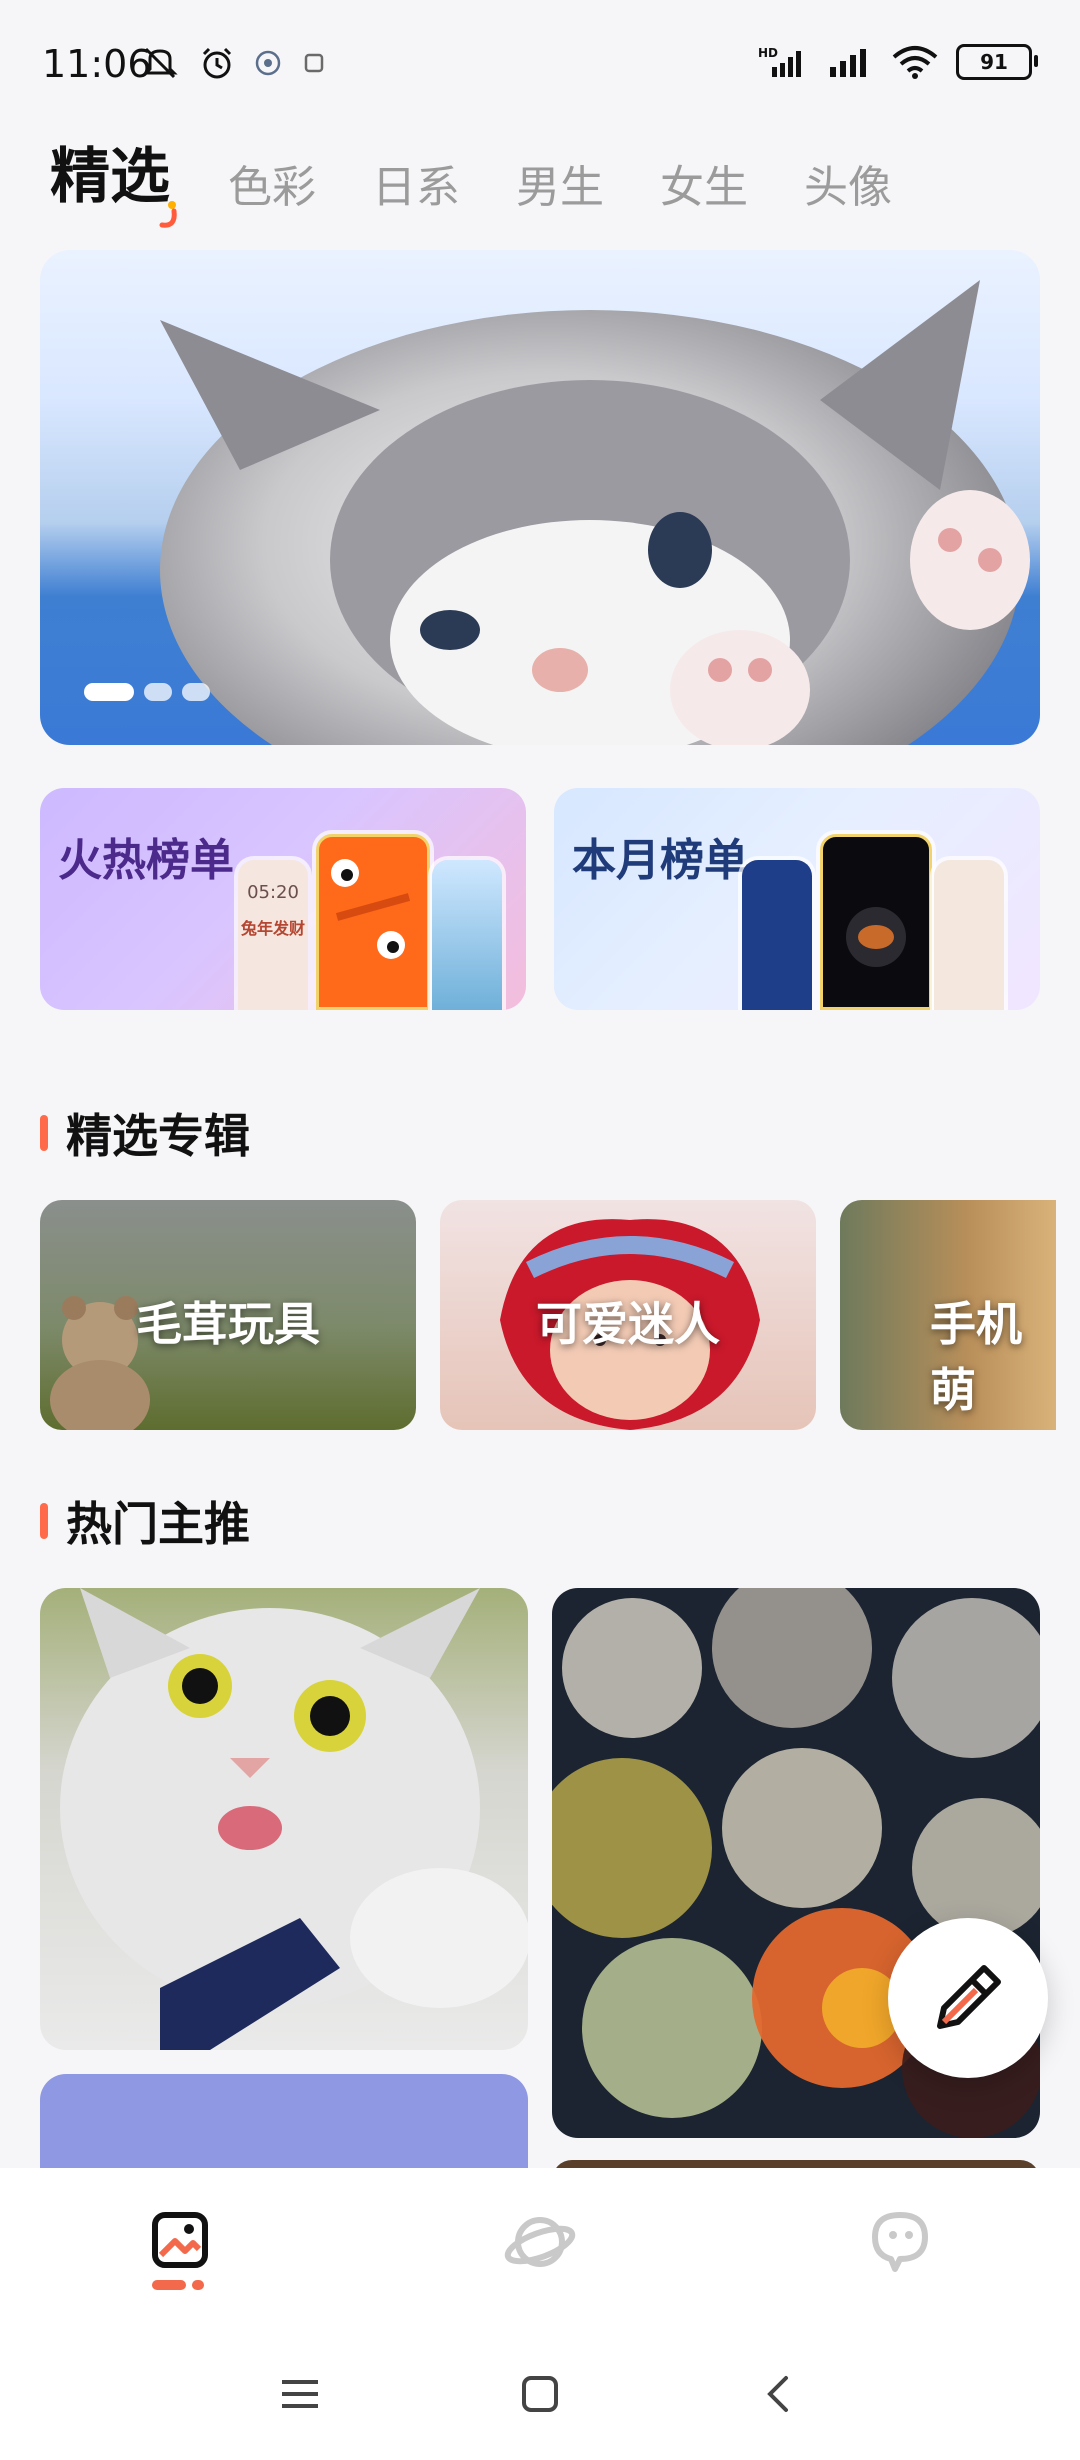 This screenshot has width=1080, height=2460. I want to click on system-navigation-bar, so click(540, 2399).